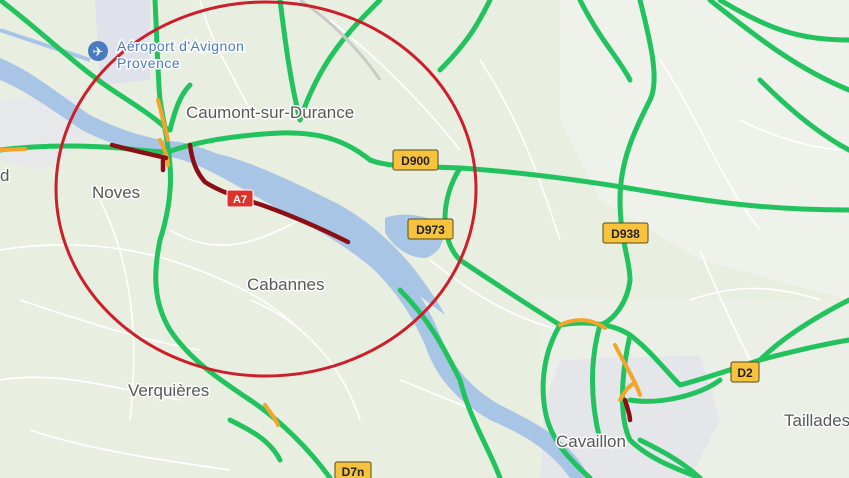 The height and width of the screenshot is (478, 849). What do you see at coordinates (4, 175) in the screenshot?
I see `place-label-edge: d` at bounding box center [4, 175].